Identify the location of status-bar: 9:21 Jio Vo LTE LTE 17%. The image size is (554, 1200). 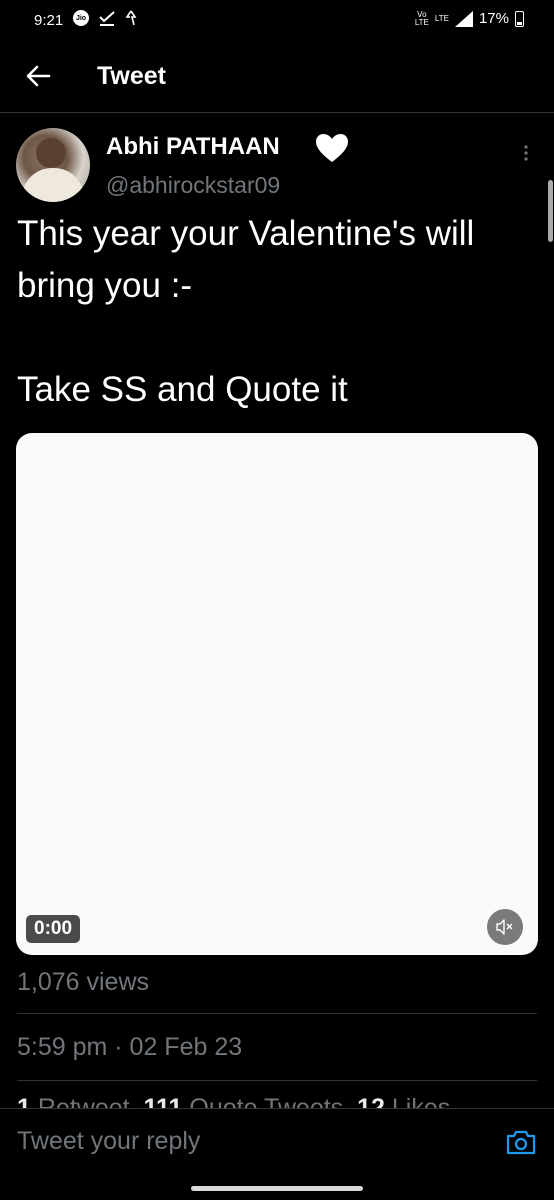
(277, 20).